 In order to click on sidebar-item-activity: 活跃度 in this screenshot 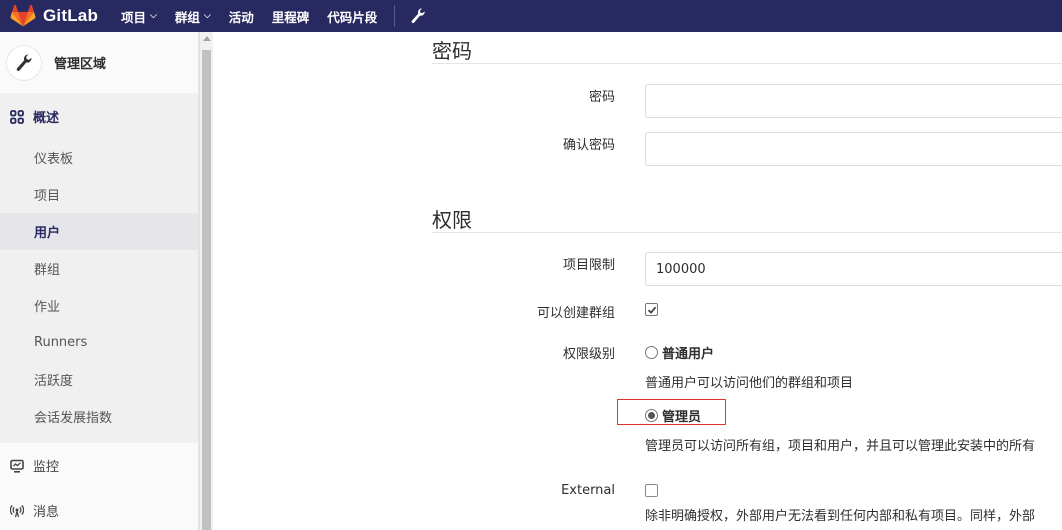, I will do `click(99, 379)`.